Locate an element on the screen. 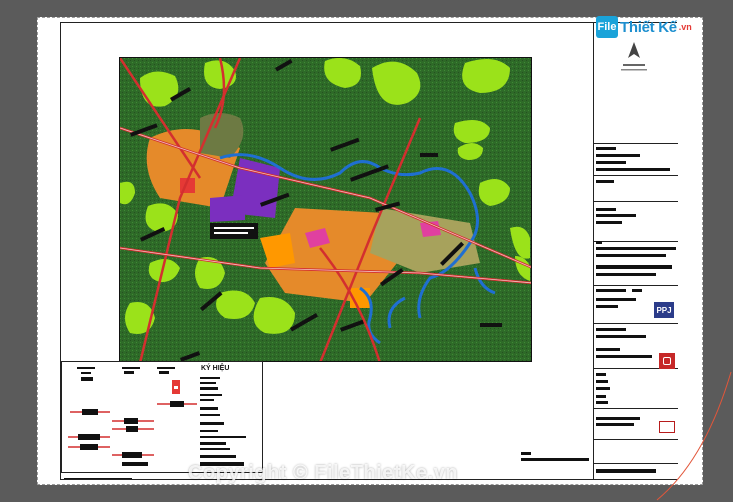  site-logo-tld: .vn is located at coordinates (685, 27).